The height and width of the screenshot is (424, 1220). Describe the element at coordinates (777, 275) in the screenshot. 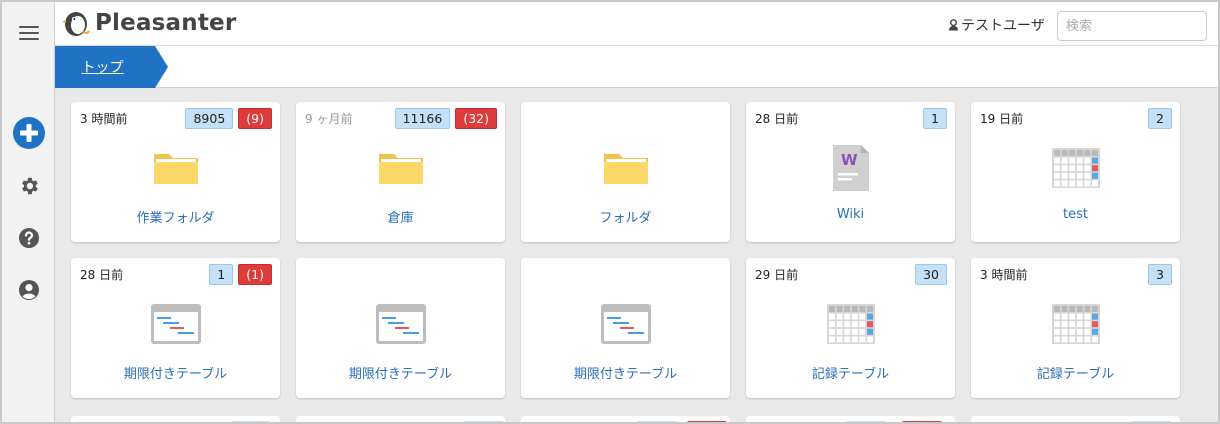

I see `updated-time: 29 日前` at that location.